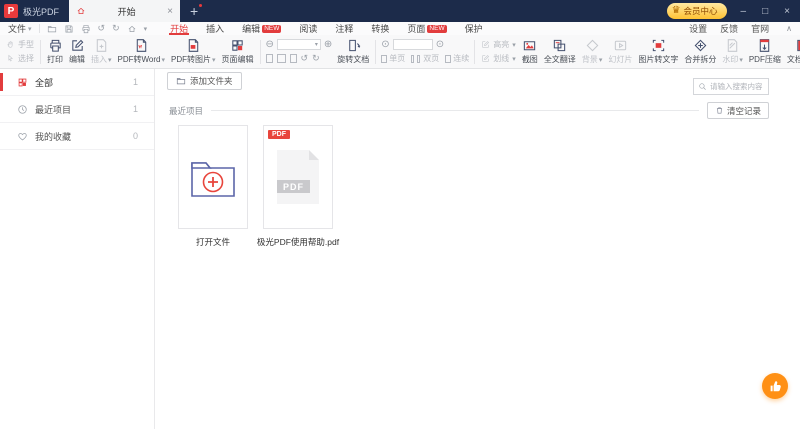  I want to click on title-bar: P 极光PDF 开始 × + ♛ 会员中心 – □ ×, so click(400, 11).